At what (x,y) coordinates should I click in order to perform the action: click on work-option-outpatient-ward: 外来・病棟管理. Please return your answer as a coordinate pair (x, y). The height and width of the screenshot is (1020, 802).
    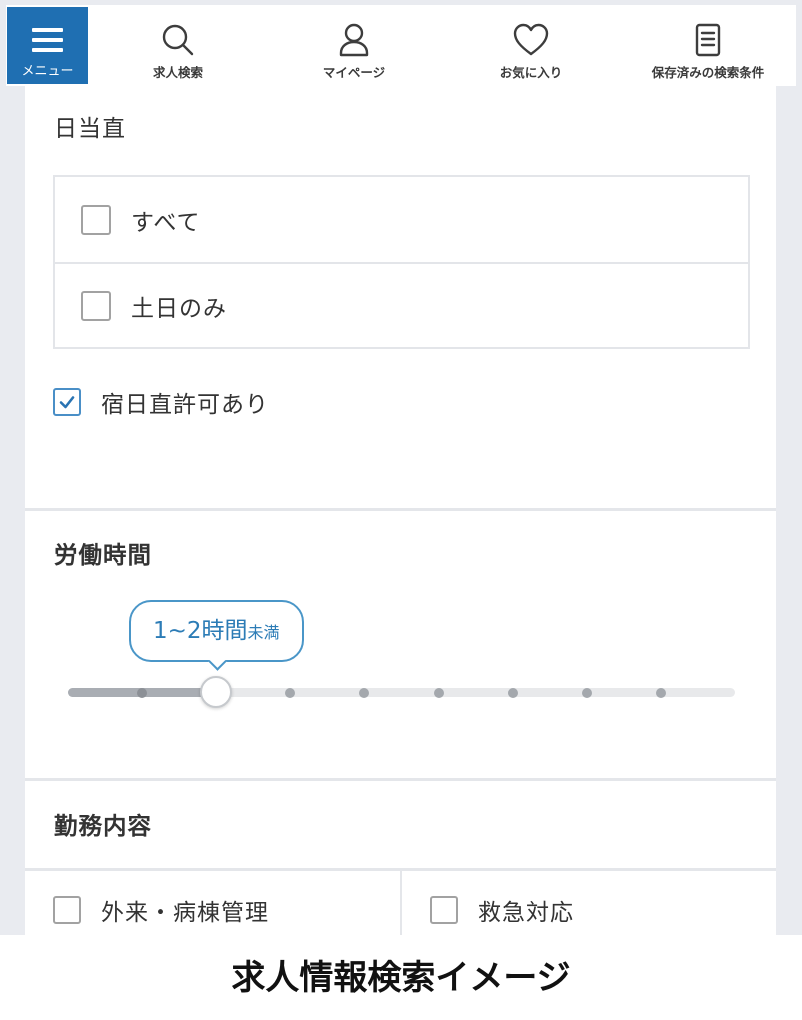
    Looking at the image, I should click on (161, 911).